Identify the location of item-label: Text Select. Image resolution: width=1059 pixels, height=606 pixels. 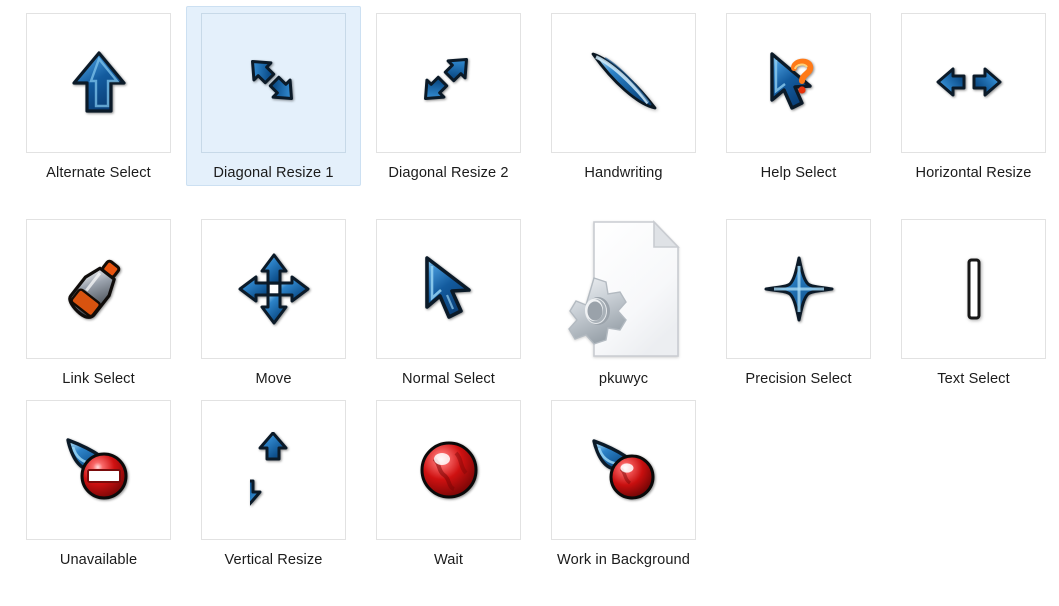
(973, 379).